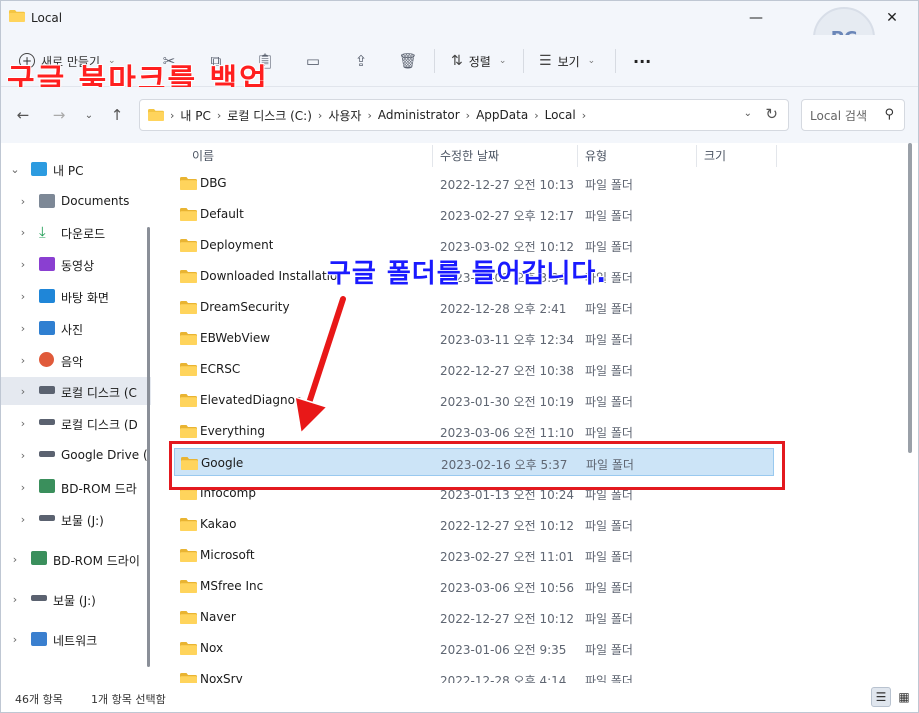 This screenshot has height=713, width=919. Describe the element at coordinates (881, 697) in the screenshot. I see `details-view-button: ☰` at that location.